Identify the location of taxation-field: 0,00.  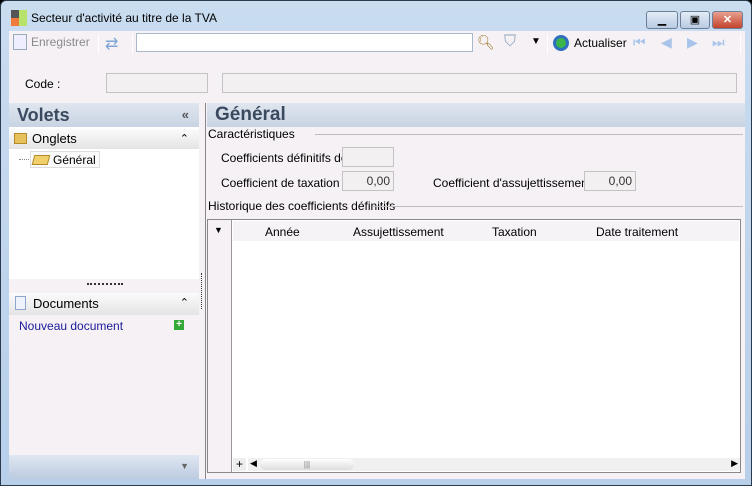
(368, 181).